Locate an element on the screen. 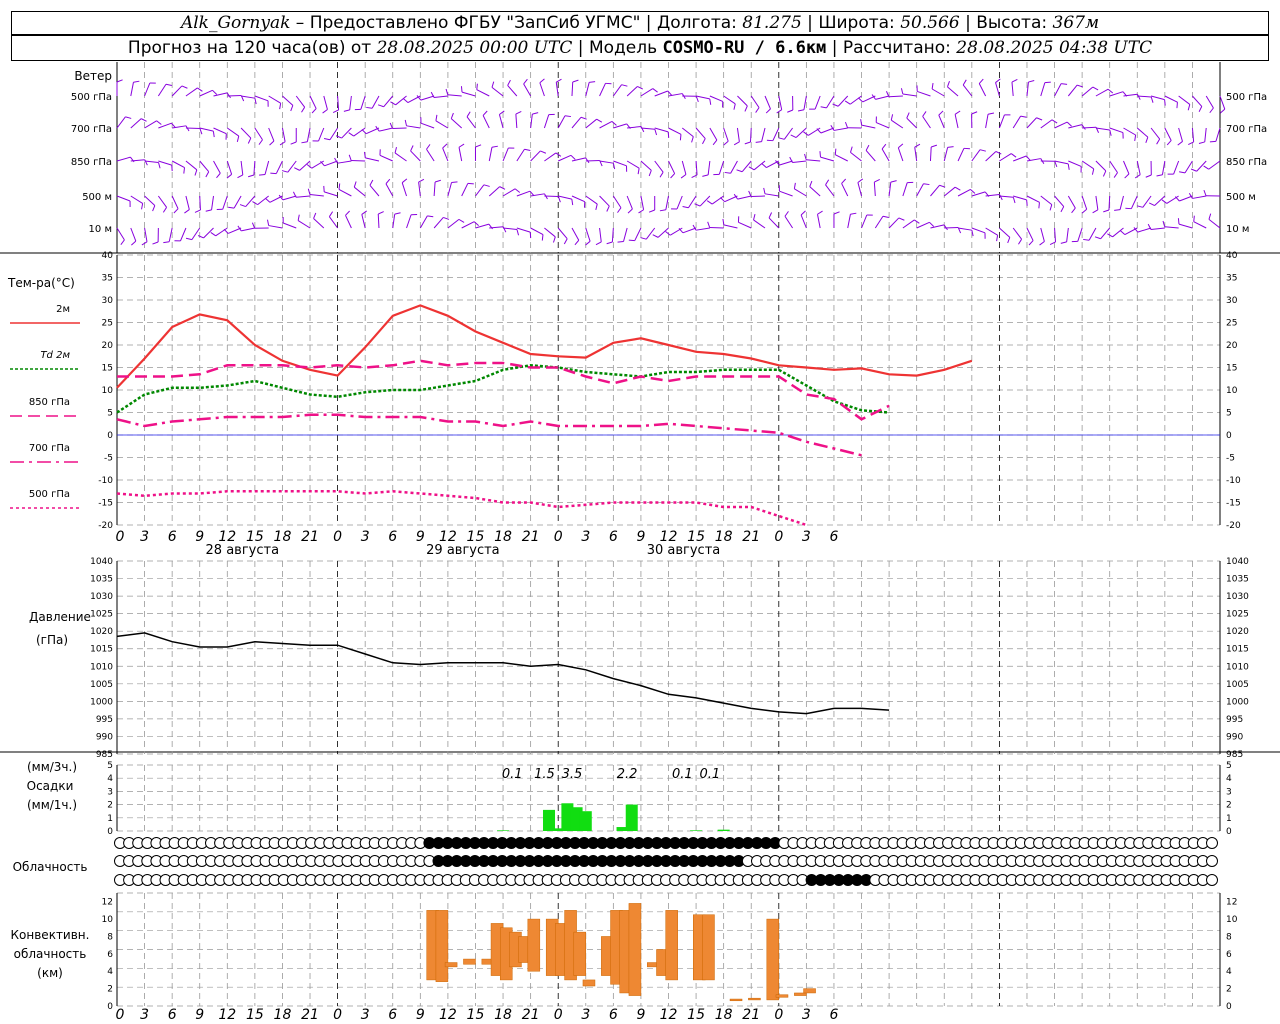 This screenshot has width=1280, height=1024. conv-ytick-right: 2 is located at coordinates (1229, 990).